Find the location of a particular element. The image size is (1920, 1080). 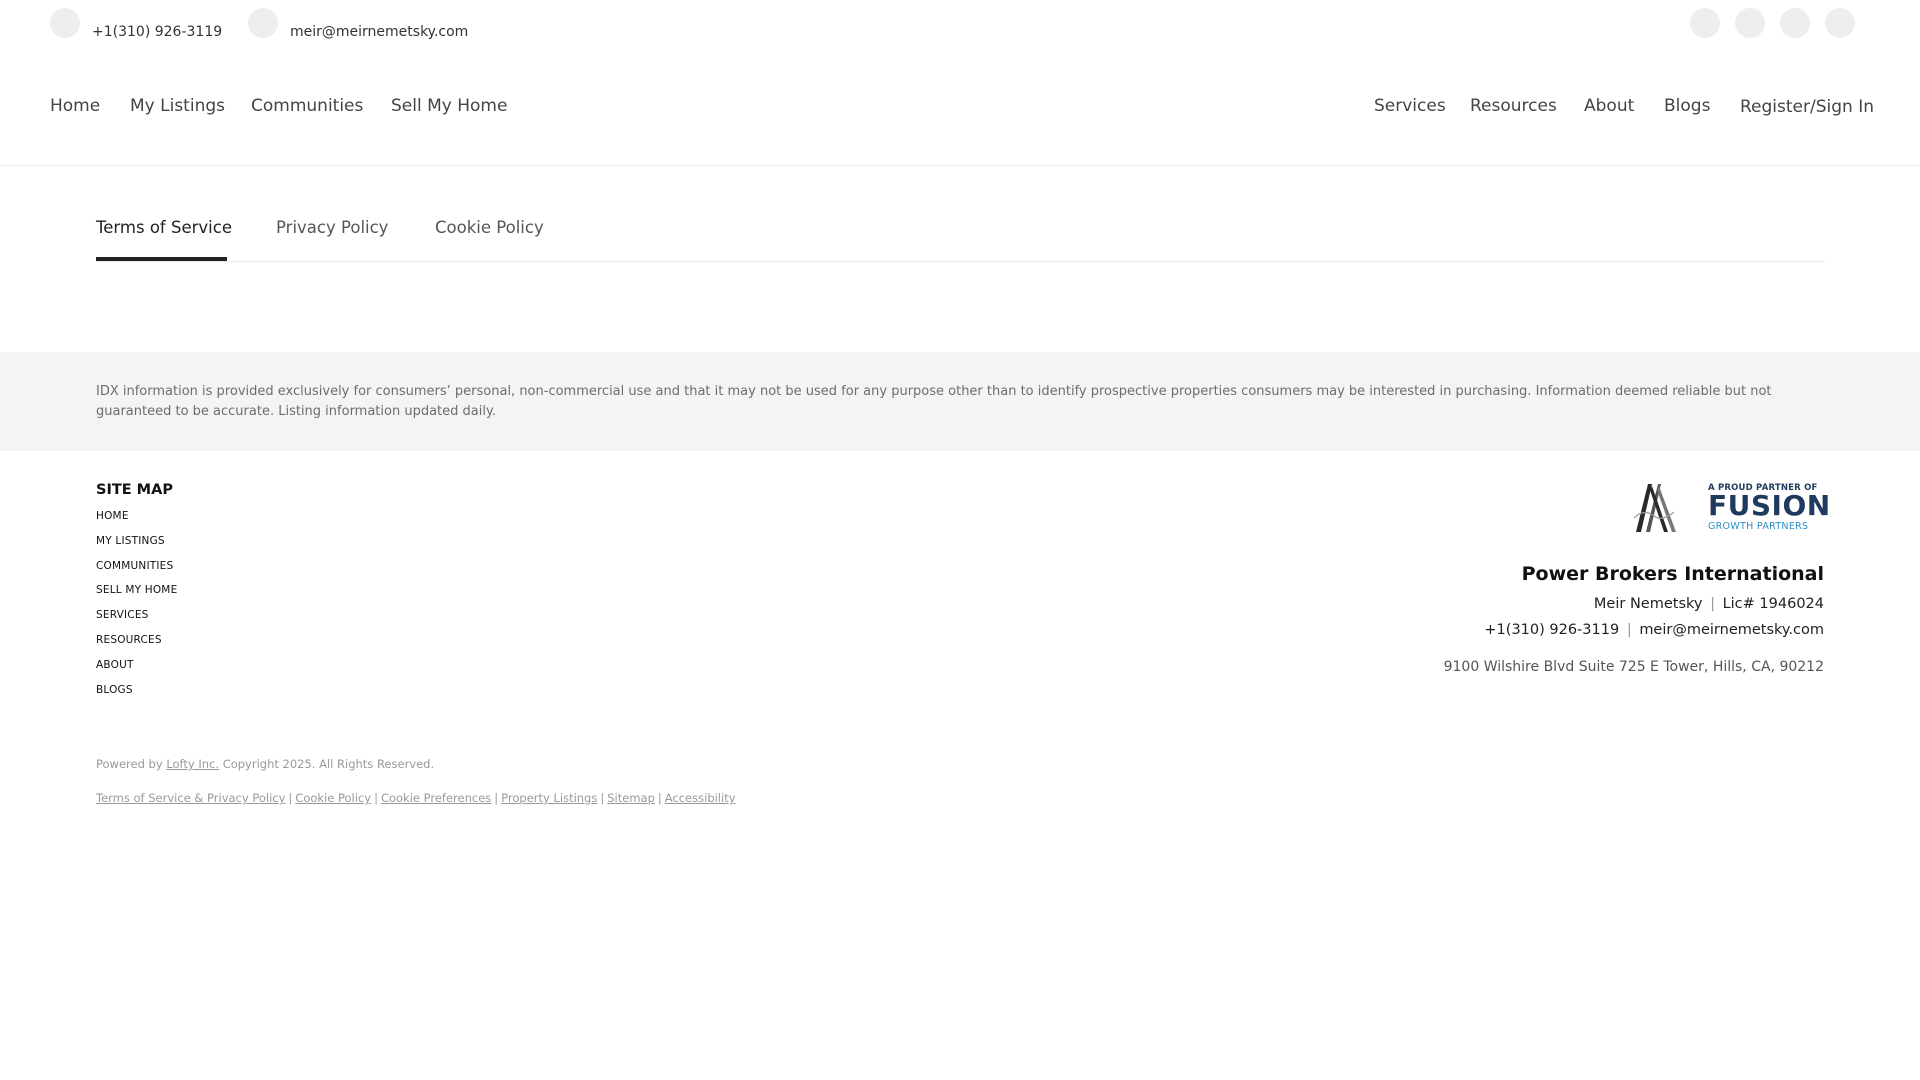

nav-services: Services is located at coordinates (1410, 106).